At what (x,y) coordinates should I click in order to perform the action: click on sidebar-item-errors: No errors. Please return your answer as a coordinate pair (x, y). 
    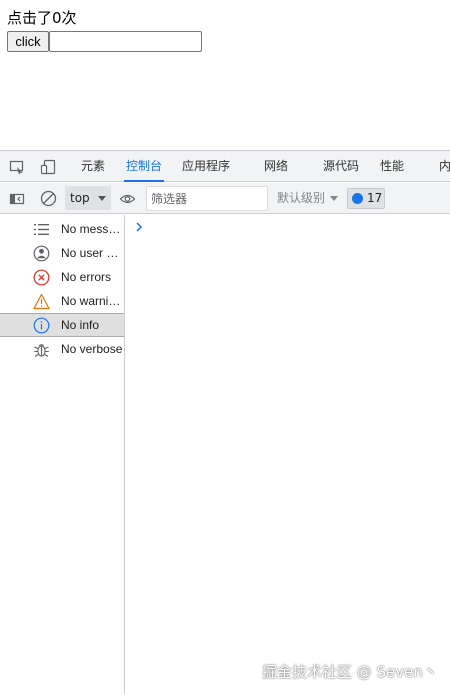
    Looking at the image, I should click on (62, 277).